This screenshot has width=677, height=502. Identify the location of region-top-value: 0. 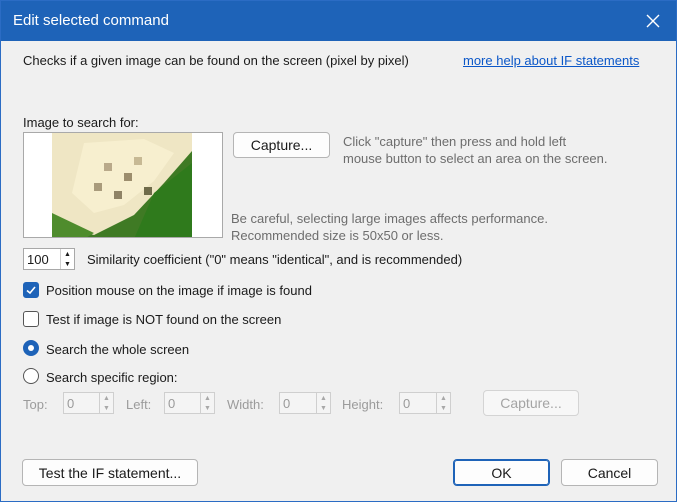
(81, 403).